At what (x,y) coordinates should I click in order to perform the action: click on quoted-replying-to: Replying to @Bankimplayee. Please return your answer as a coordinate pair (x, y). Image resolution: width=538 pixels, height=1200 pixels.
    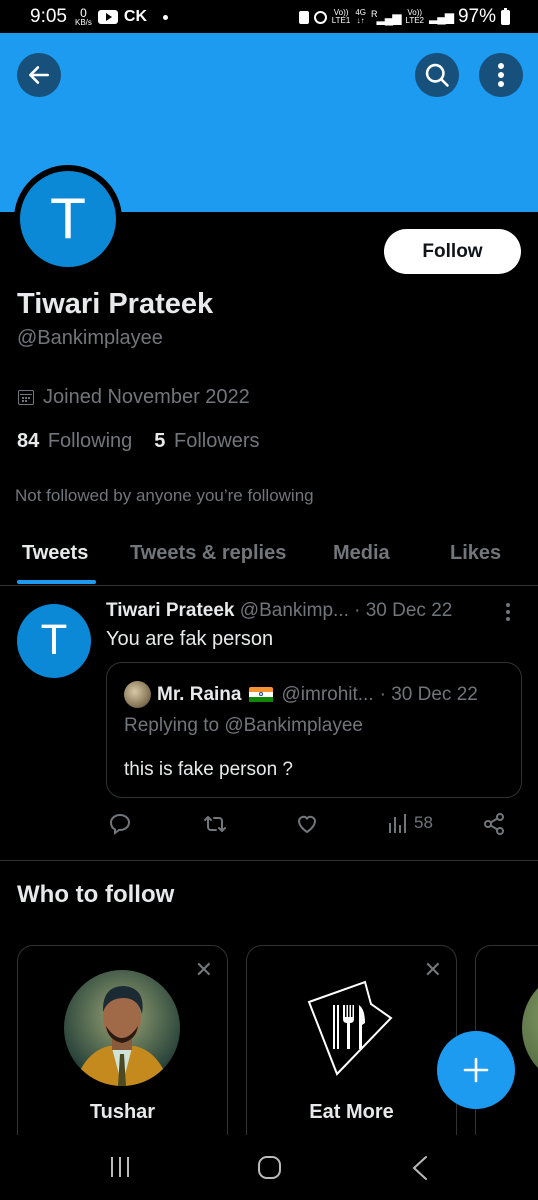
    Looking at the image, I should click on (243, 725).